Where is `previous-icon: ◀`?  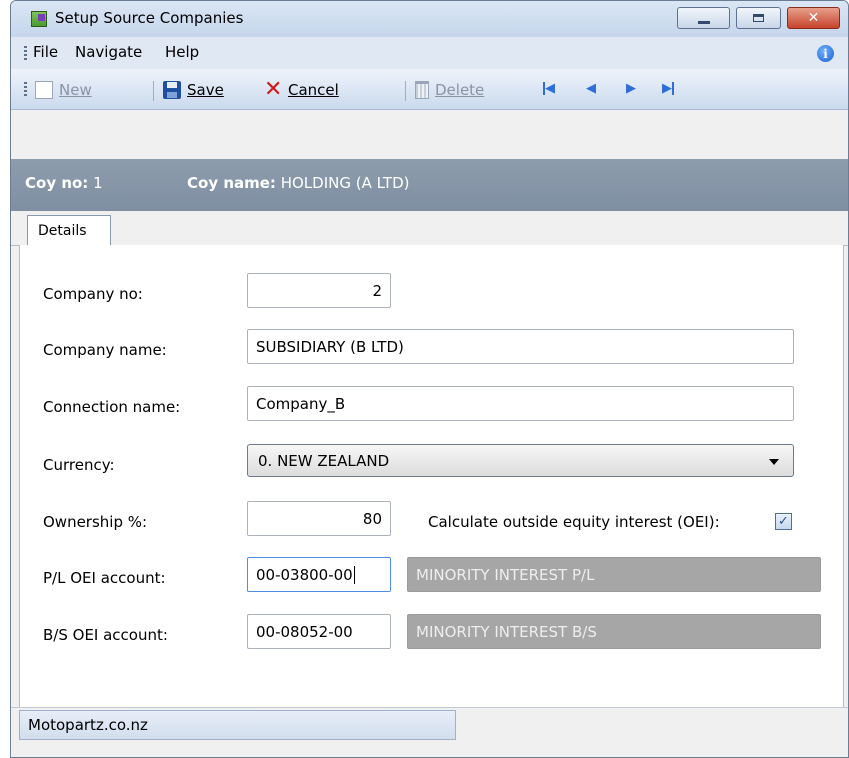
previous-icon: ◀ is located at coordinates (591, 88).